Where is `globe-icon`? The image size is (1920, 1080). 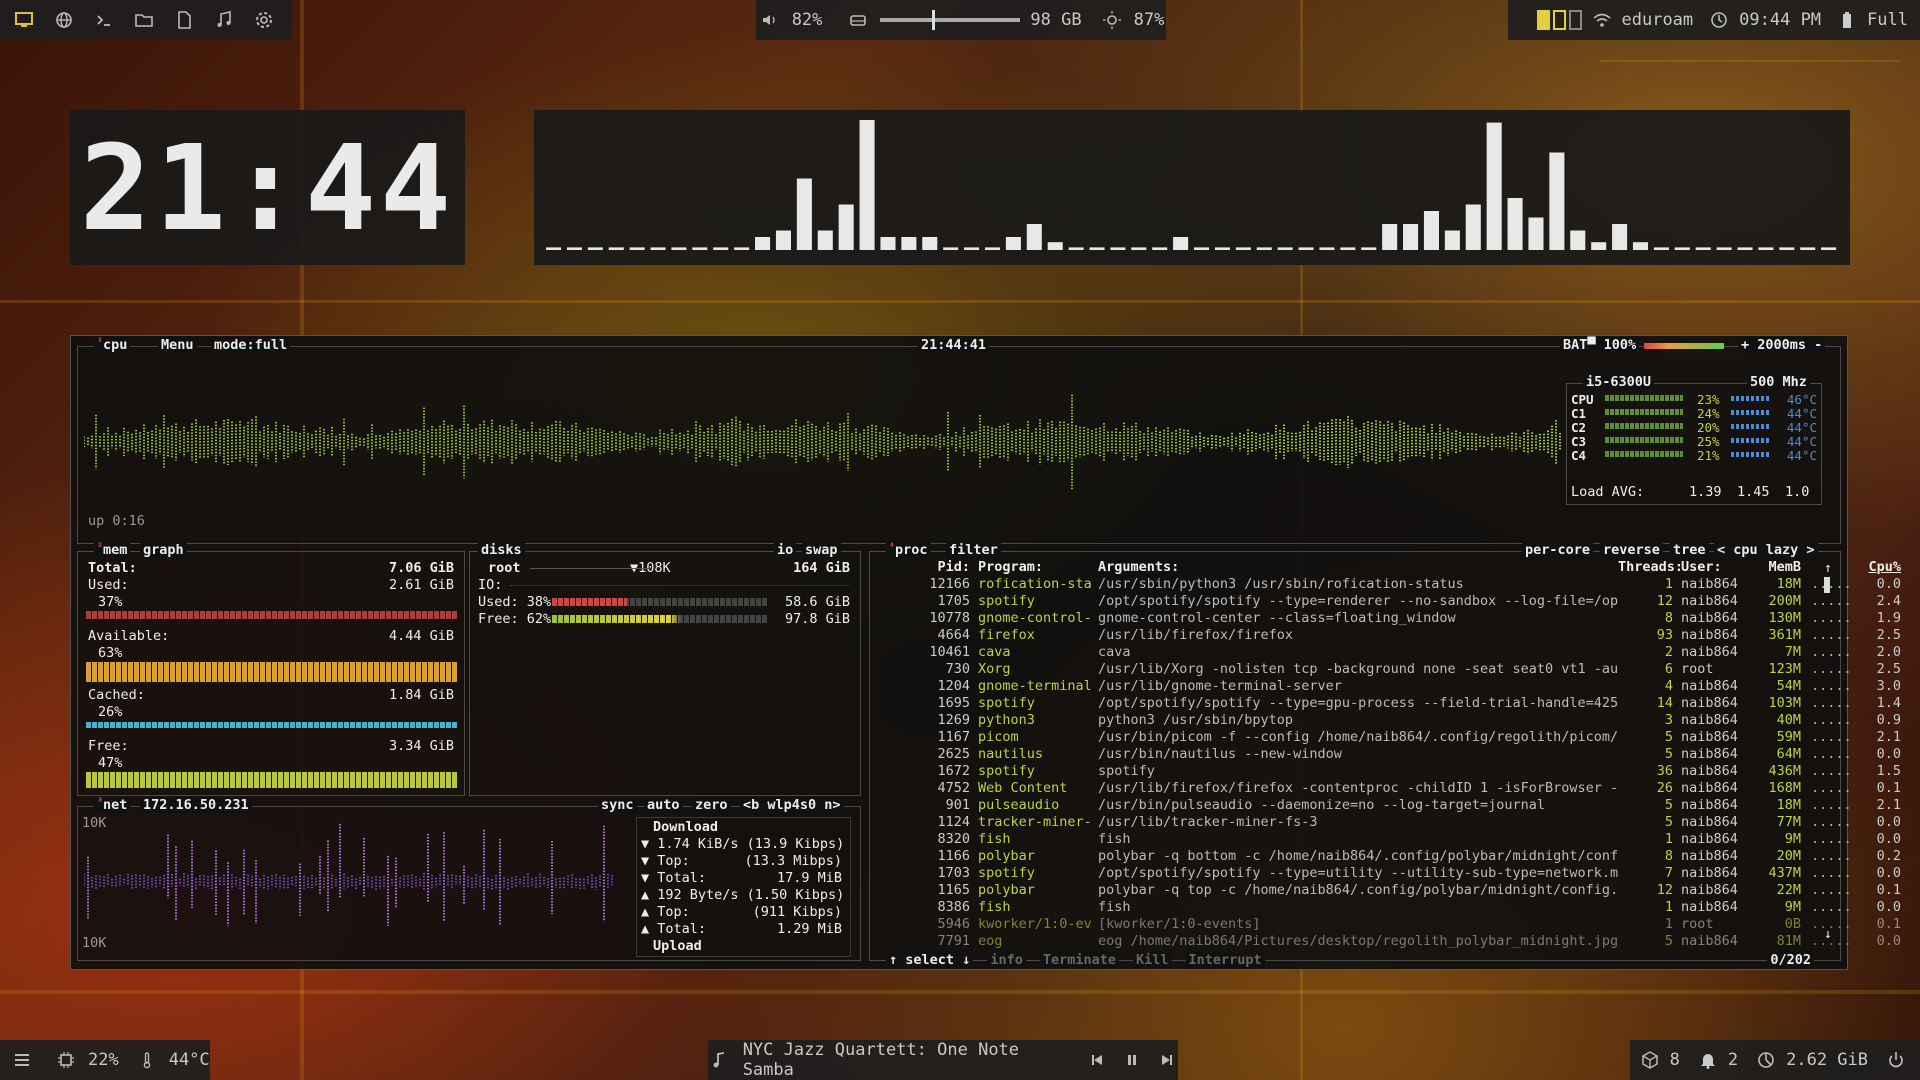
globe-icon is located at coordinates (64, 20).